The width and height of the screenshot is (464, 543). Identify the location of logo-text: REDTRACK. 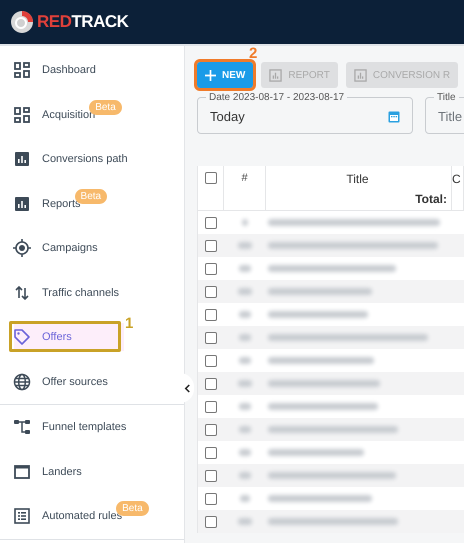
(82, 22).